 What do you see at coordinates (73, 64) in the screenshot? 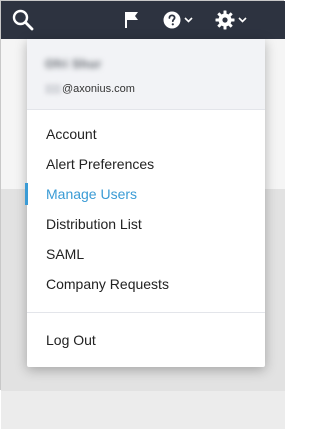
I see `user-name: Ofri Shur` at bounding box center [73, 64].